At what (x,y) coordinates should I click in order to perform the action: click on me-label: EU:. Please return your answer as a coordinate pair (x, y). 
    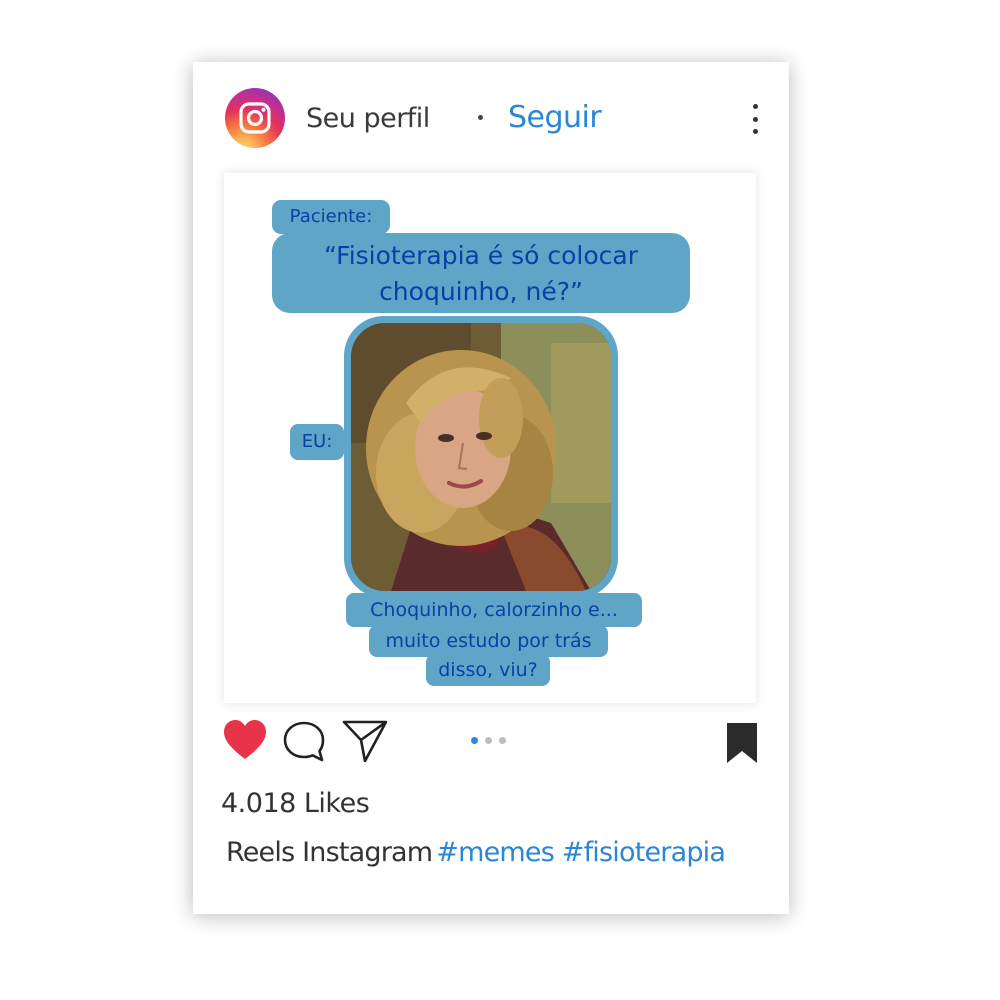
    Looking at the image, I should click on (317, 442).